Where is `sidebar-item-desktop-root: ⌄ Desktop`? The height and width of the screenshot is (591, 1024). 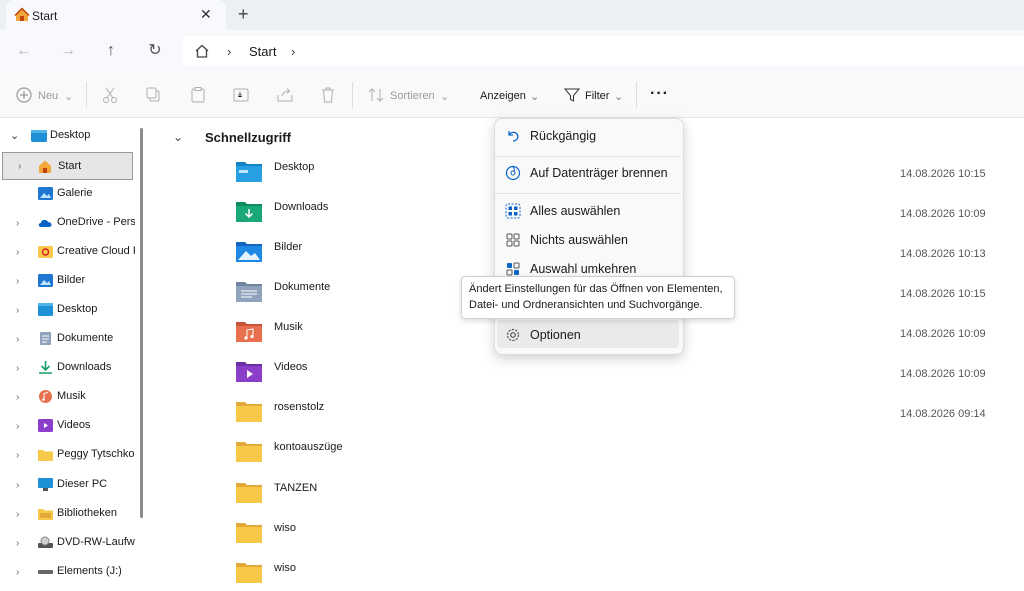 sidebar-item-desktop-root: ⌄ Desktop is located at coordinates (68, 136).